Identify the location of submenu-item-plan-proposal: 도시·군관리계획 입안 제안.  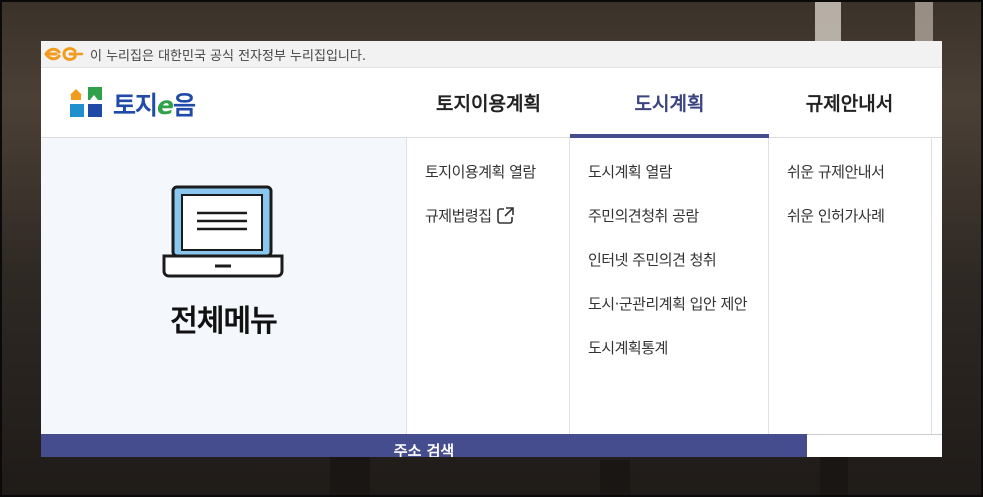
(678, 314).